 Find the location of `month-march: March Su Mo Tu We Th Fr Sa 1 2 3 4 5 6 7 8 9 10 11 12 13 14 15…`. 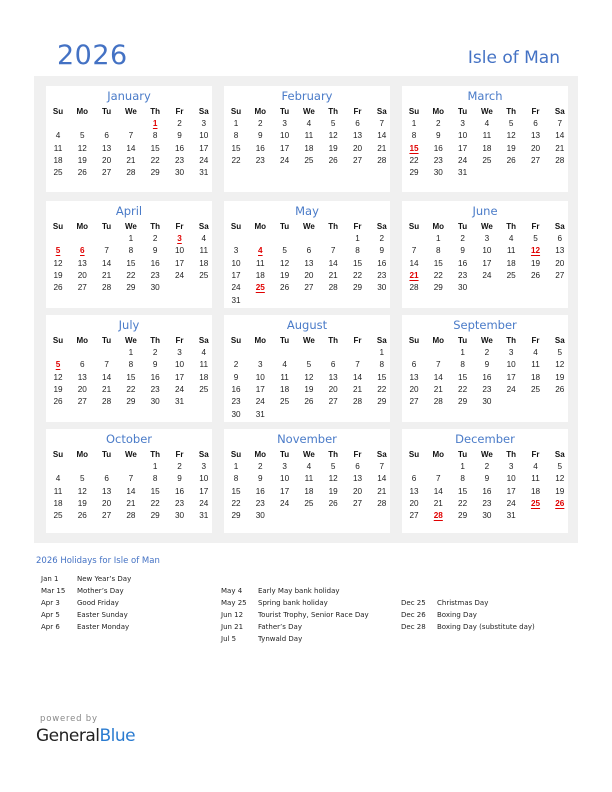

month-march: March Su Mo Tu We Th Fr Sa 1 2 3 4 5 6 7 8 9 10 11 12 13 14 15… is located at coordinates (485, 139).